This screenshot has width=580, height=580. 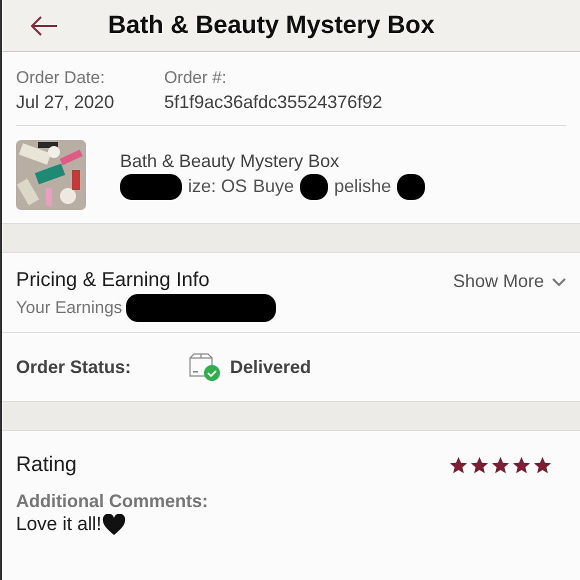 I want to click on order-status-label: Order Status:, so click(x=74, y=367).